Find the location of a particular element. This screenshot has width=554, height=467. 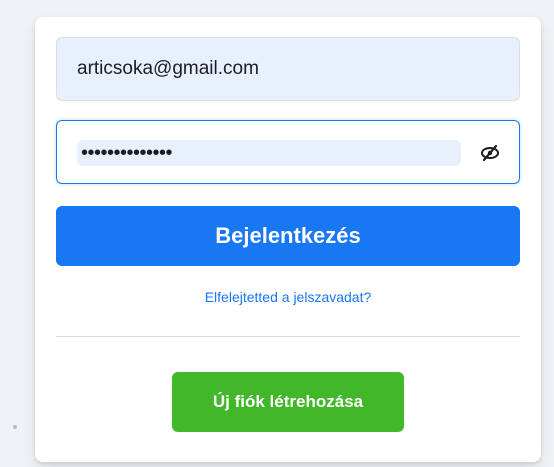

eye-slash-icon is located at coordinates (490, 153).